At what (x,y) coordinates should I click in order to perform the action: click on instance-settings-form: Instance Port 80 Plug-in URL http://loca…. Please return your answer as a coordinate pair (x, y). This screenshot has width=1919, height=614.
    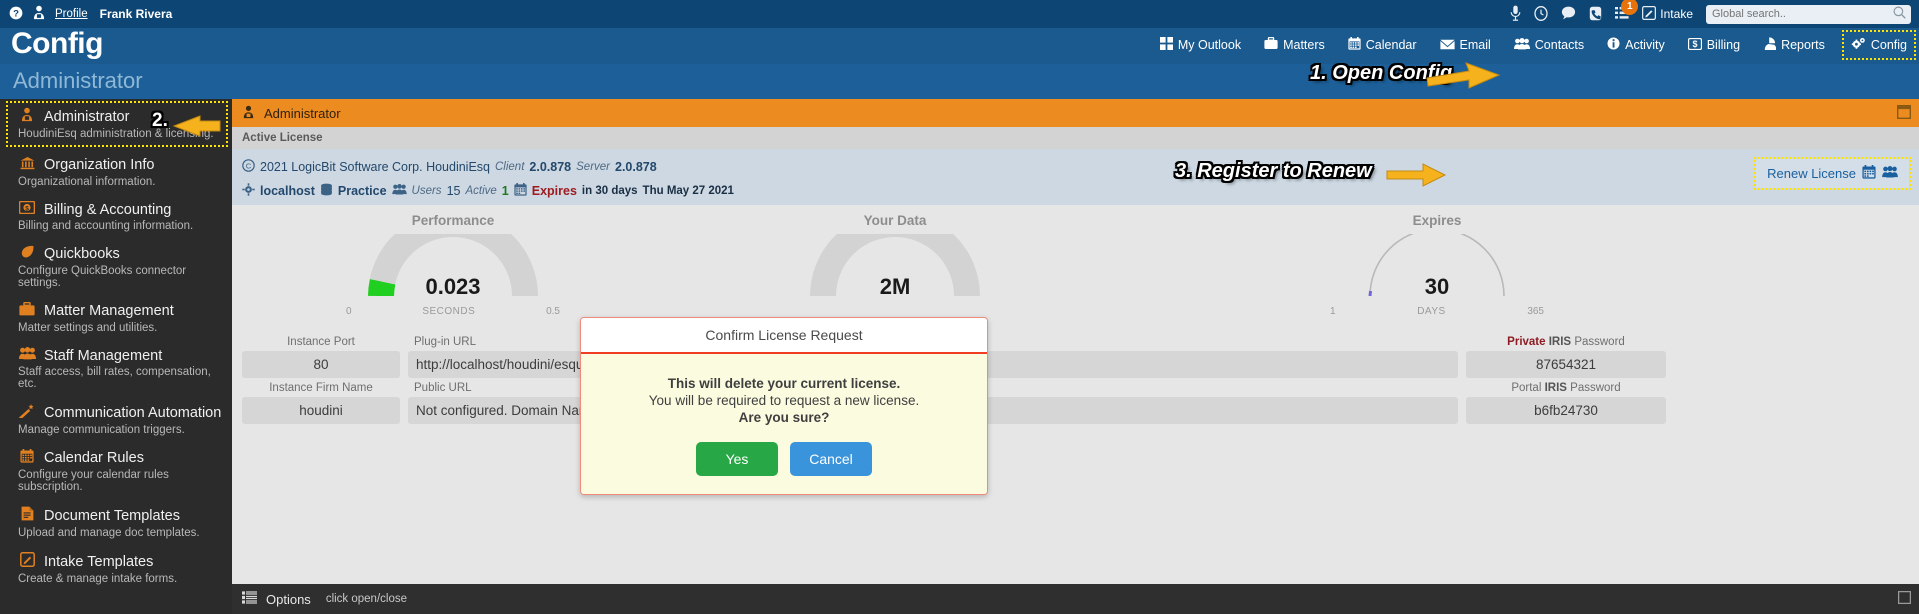
    Looking at the image, I should click on (1075, 377).